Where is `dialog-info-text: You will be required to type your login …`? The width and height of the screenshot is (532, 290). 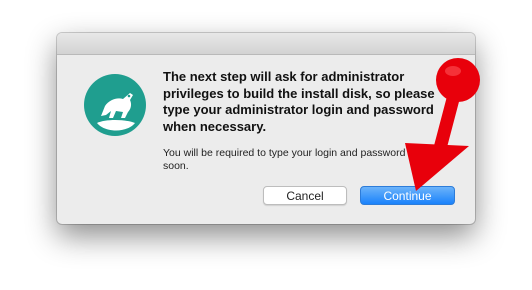 dialog-info-text: You will be required to type your login … is located at coordinates (319, 160).